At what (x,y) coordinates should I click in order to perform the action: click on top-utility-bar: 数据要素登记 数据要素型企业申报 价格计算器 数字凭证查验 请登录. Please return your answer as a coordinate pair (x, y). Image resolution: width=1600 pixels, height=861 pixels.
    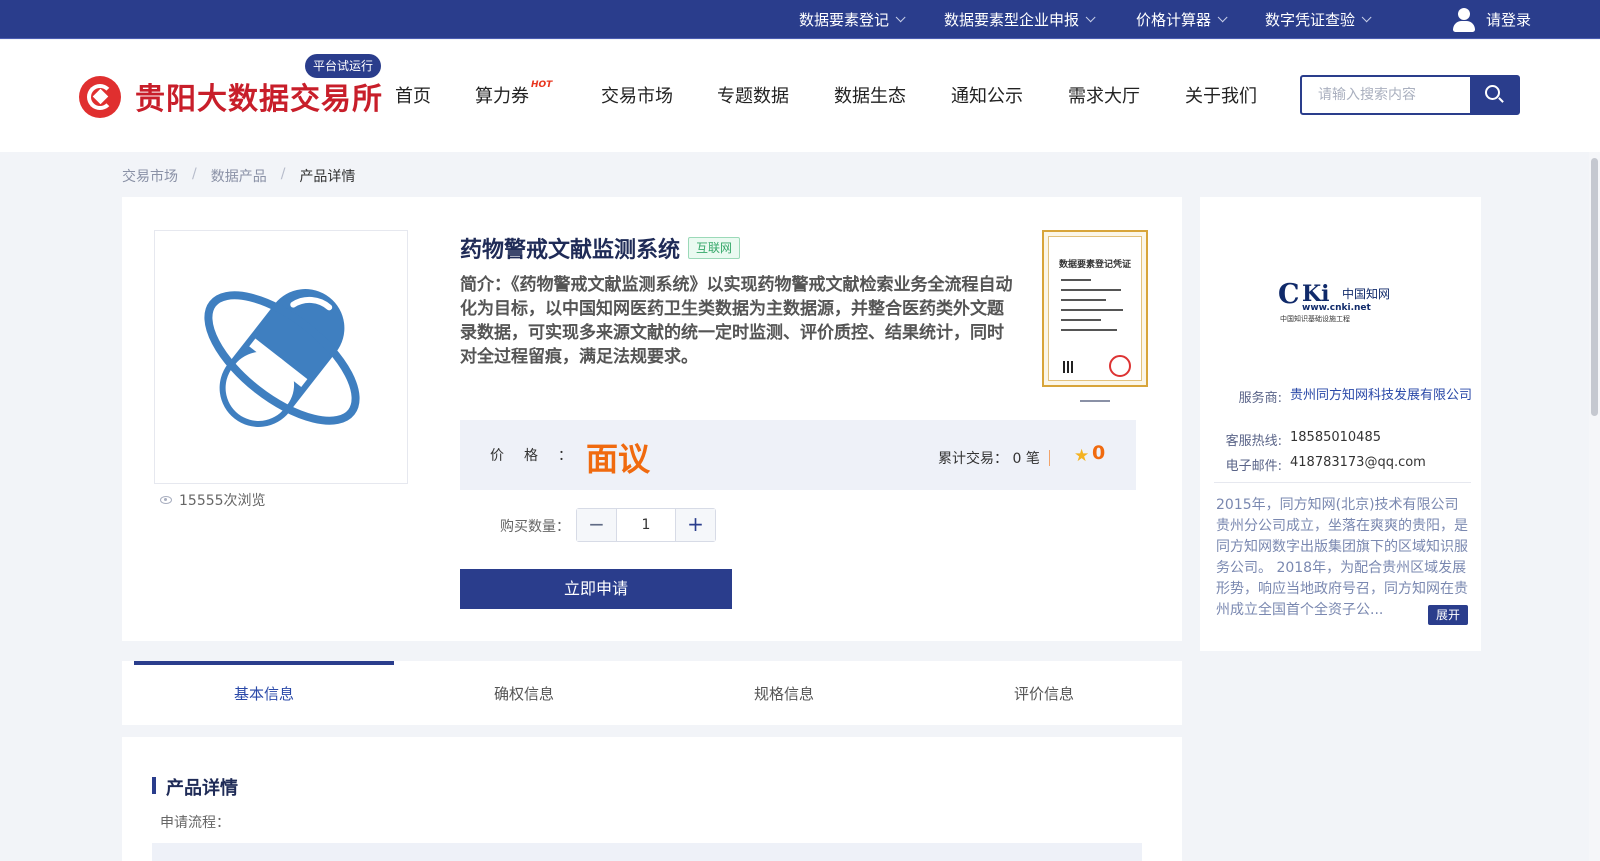
    Looking at the image, I should click on (800, 19).